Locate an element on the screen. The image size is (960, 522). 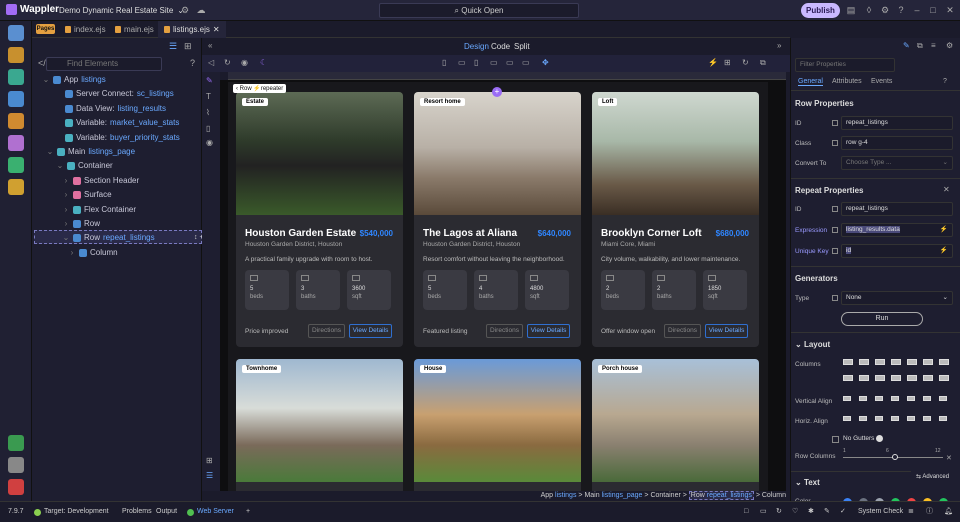
breadcrumb-active: Row repeat_listings is located at coordinates (721, 495).